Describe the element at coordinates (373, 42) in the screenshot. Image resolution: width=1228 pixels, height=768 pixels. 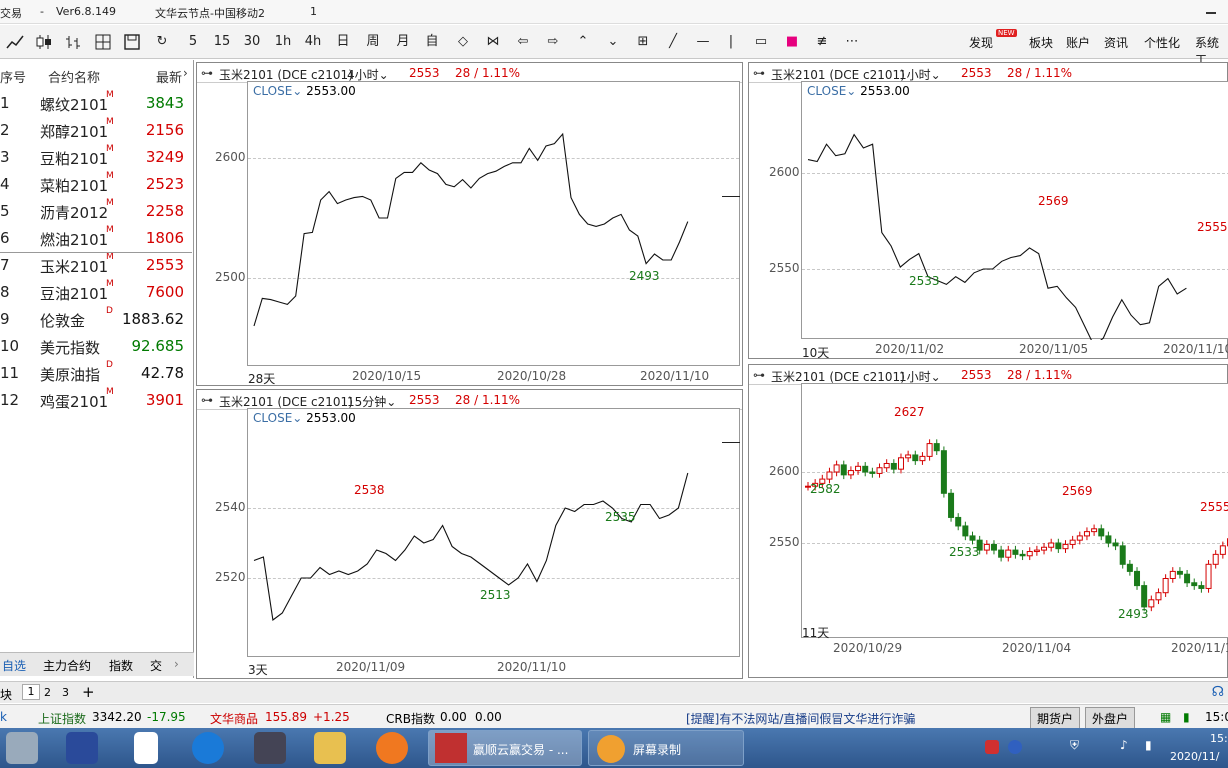
I see `period-week: 周` at that location.